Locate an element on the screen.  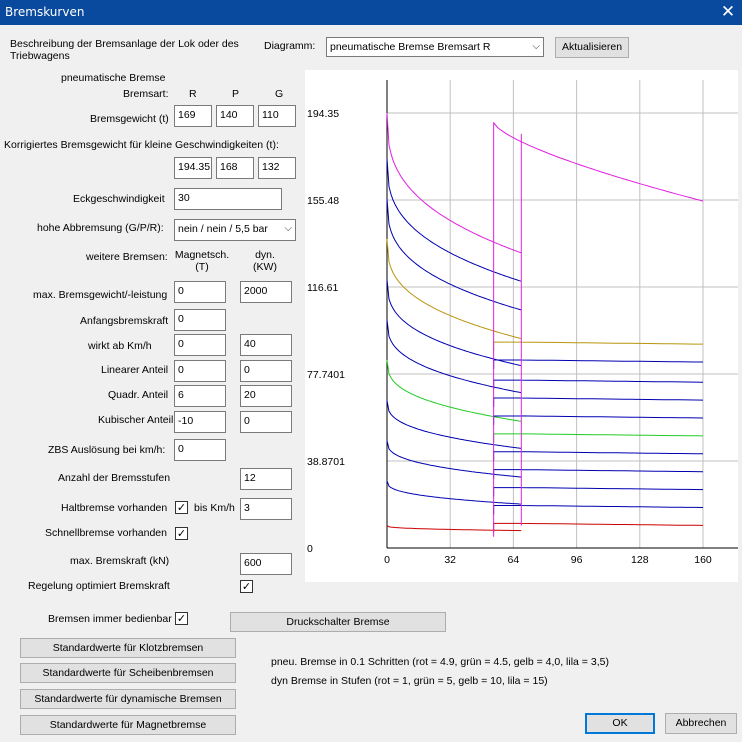
y-tick-label: 194.35 is located at coordinates (323, 114).